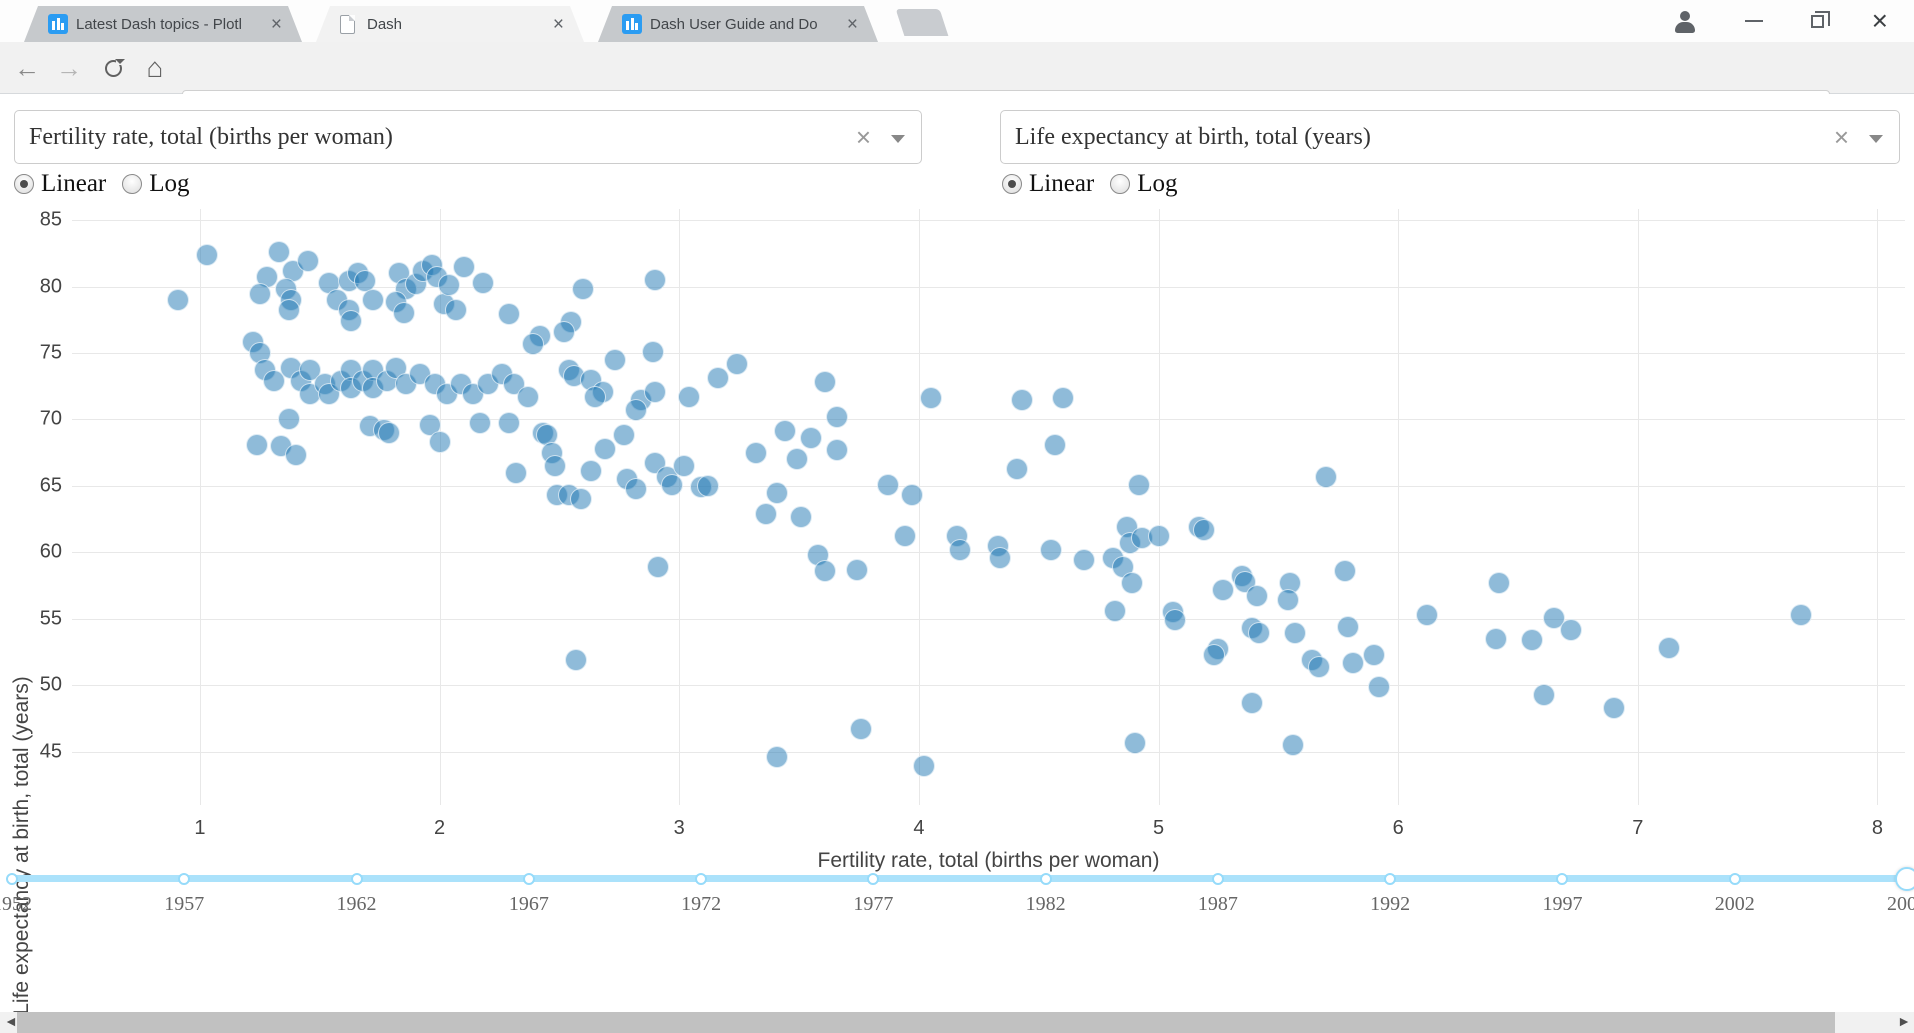 This screenshot has width=1914, height=1033. I want to click on y-scale-linear-option: Linear, so click(1048, 184).